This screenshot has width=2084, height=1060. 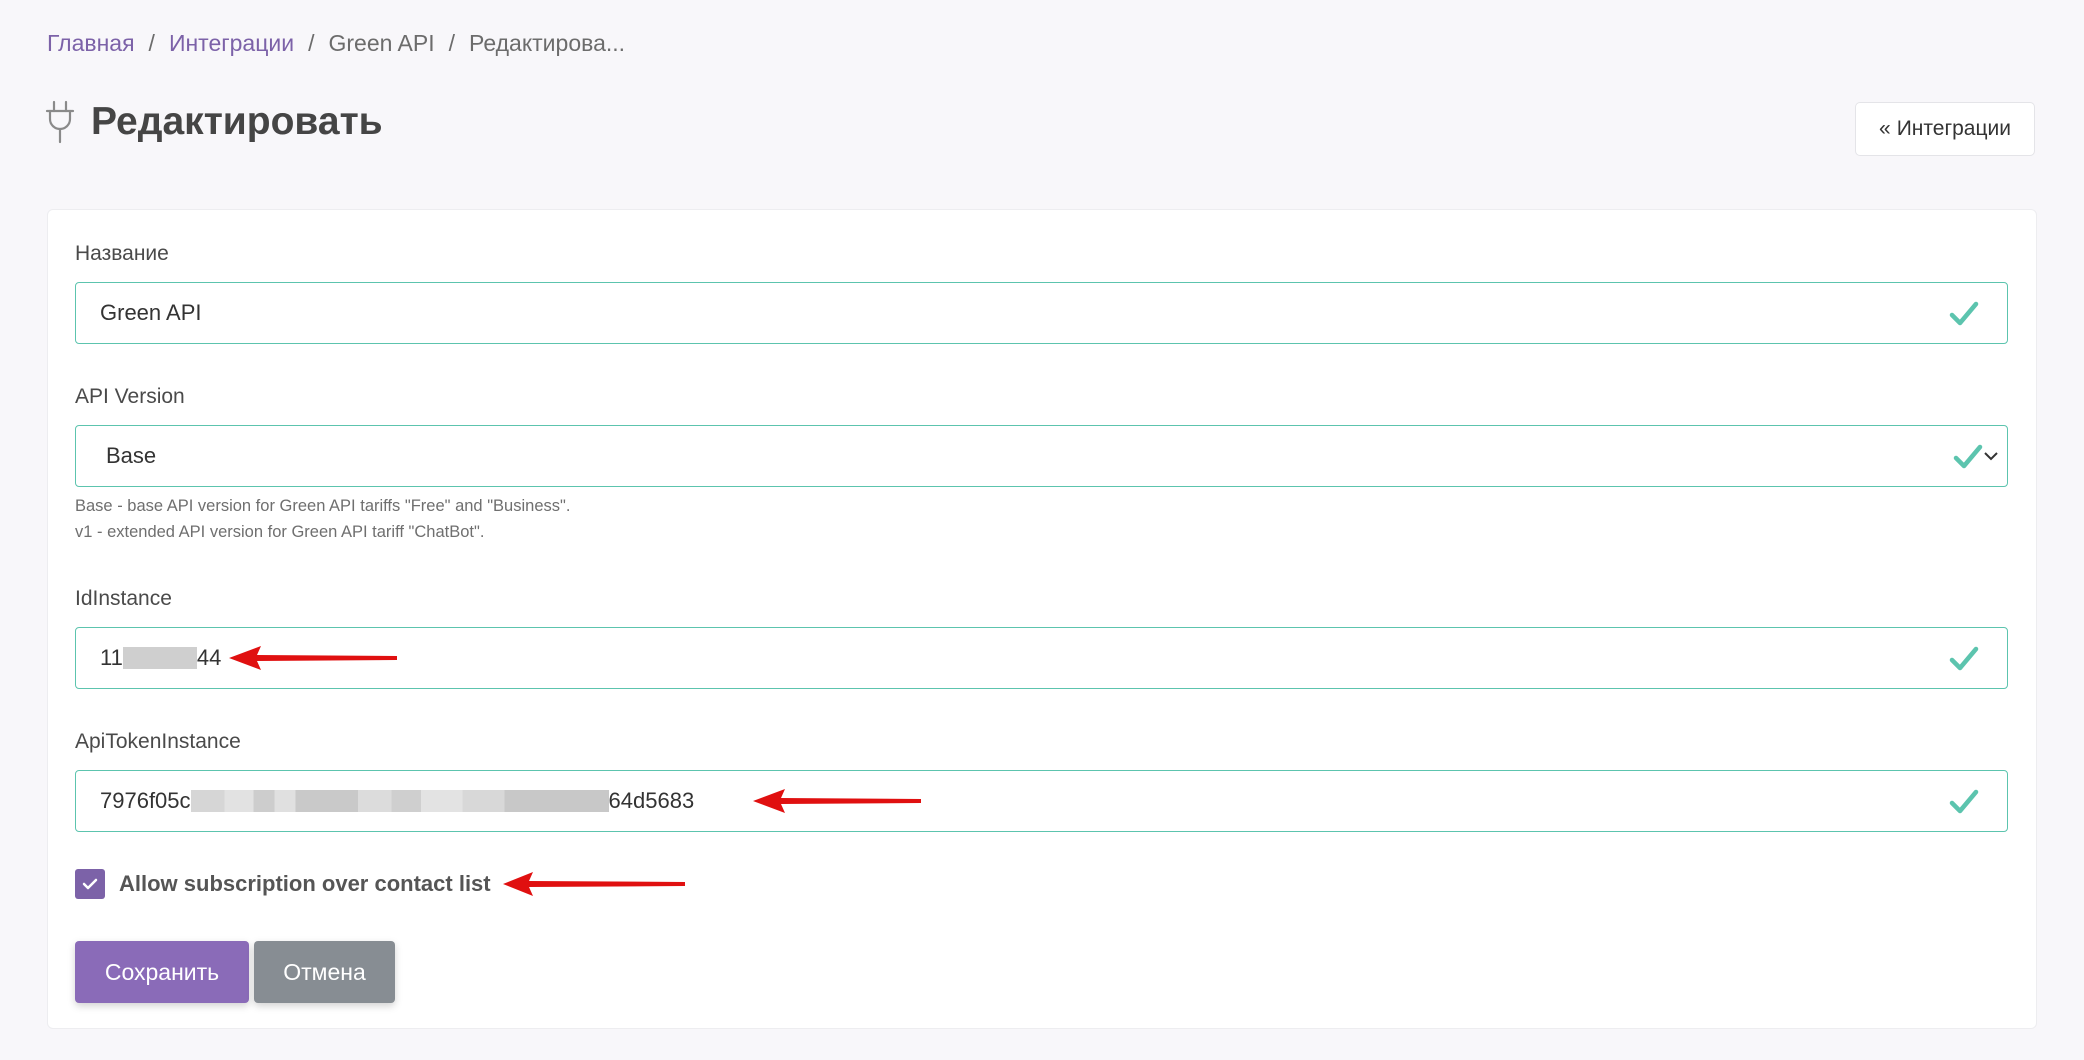 I want to click on plug-icon, so click(x=60, y=122).